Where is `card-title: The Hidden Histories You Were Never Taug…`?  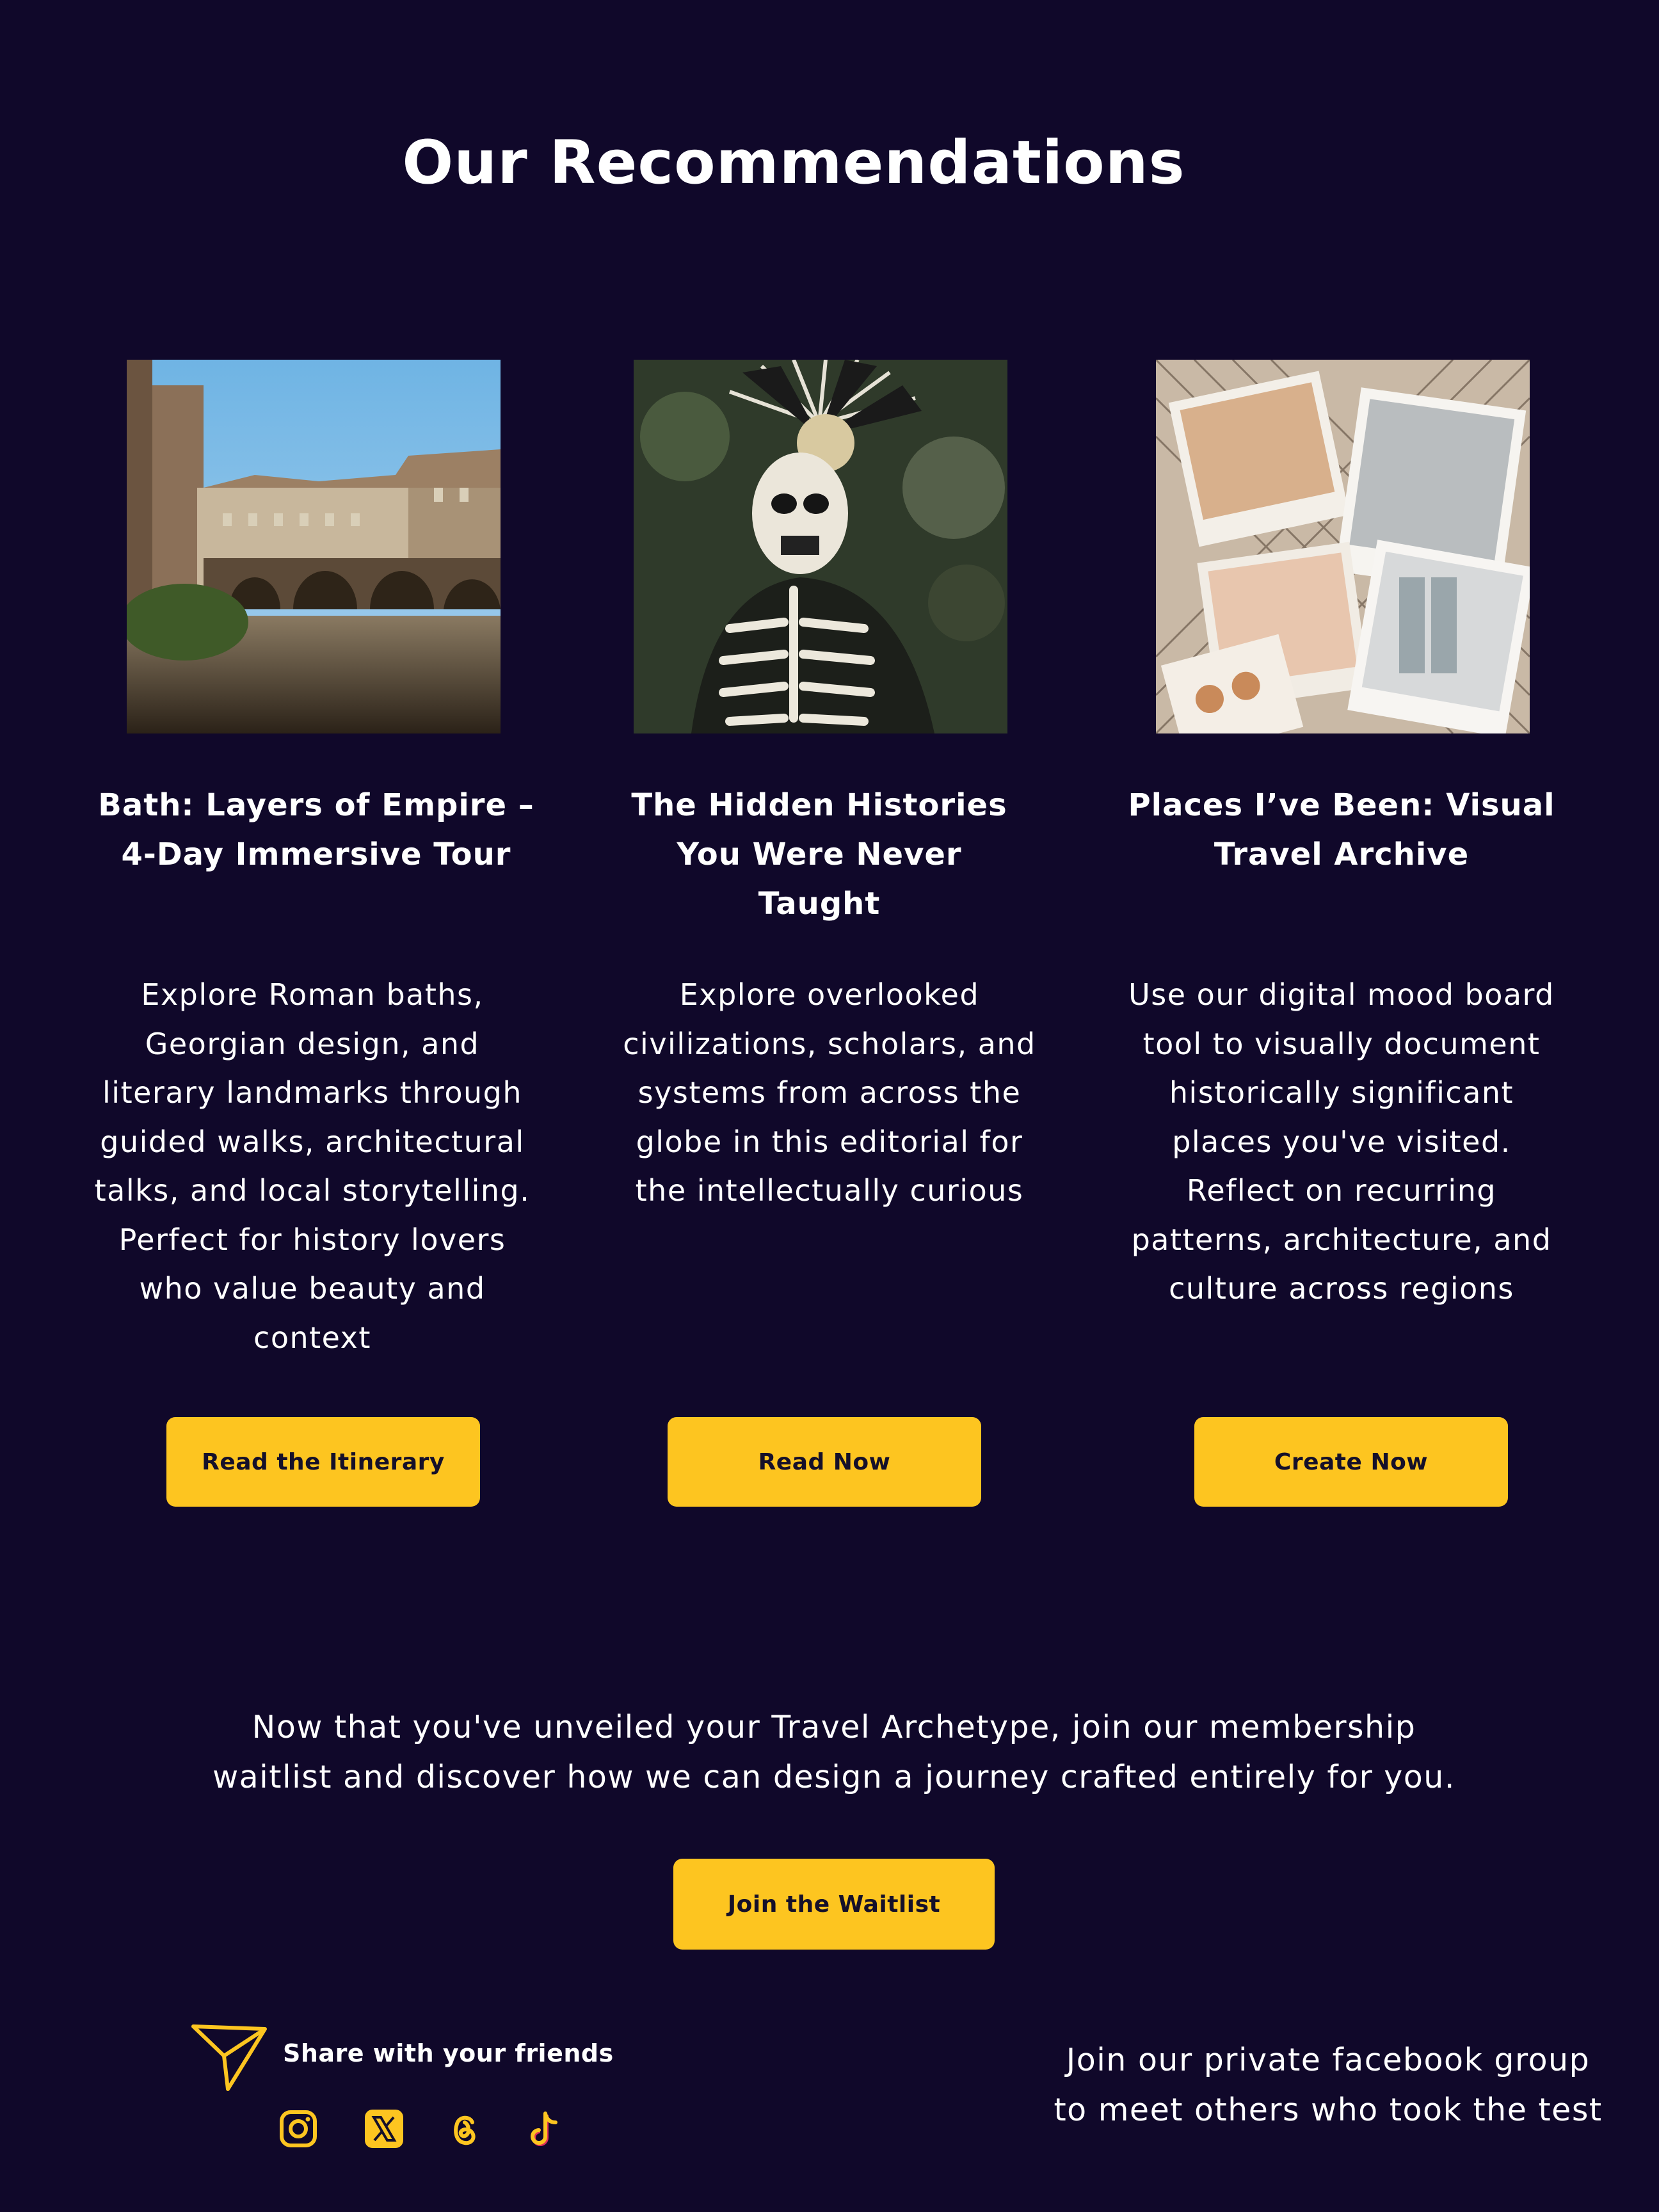
card-title: The Hidden Histories You Were Never Taug… is located at coordinates (819, 854).